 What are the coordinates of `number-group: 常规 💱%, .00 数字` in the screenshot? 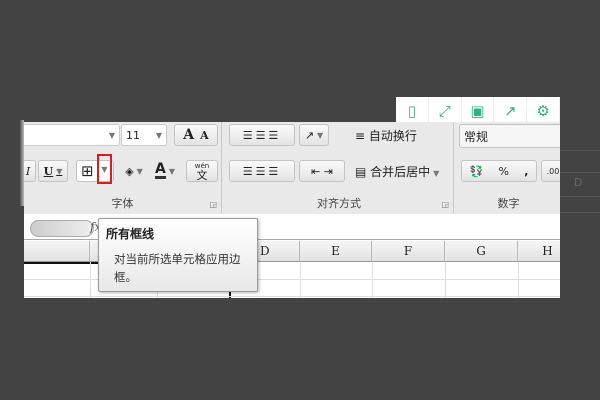 It's located at (508, 168).